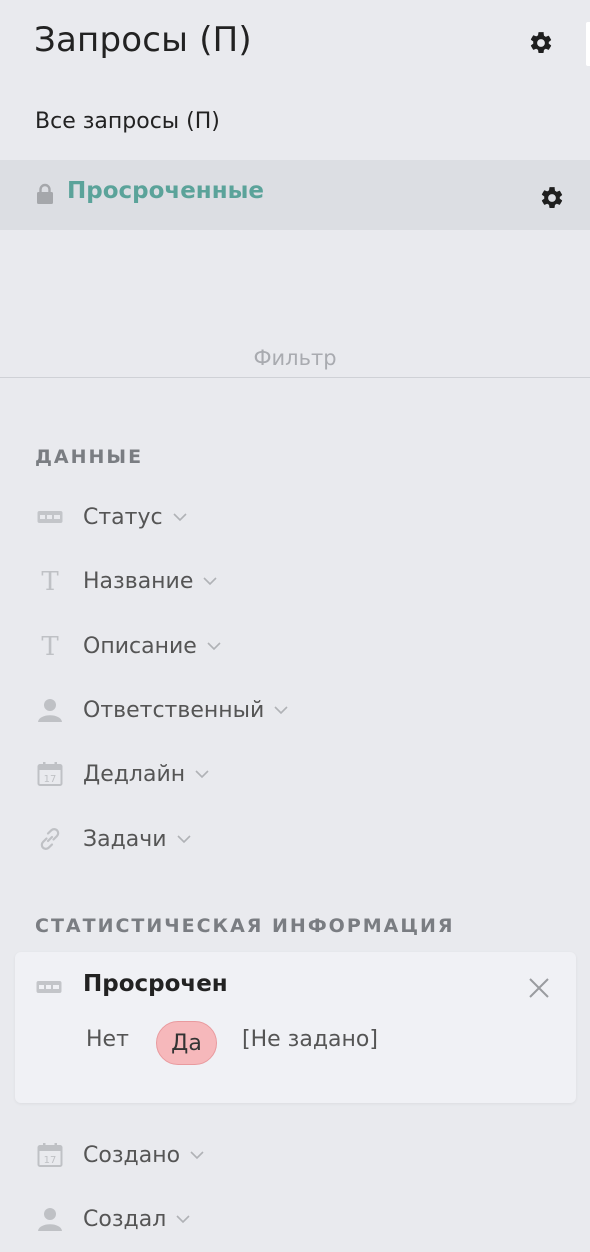  I want to click on field-label: Задачи, so click(125, 839).